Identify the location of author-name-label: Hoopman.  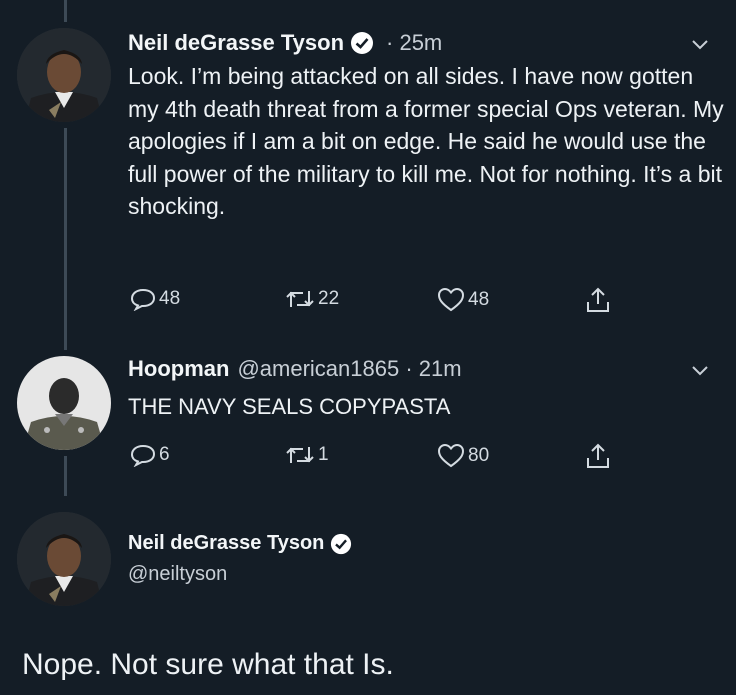
(179, 368).